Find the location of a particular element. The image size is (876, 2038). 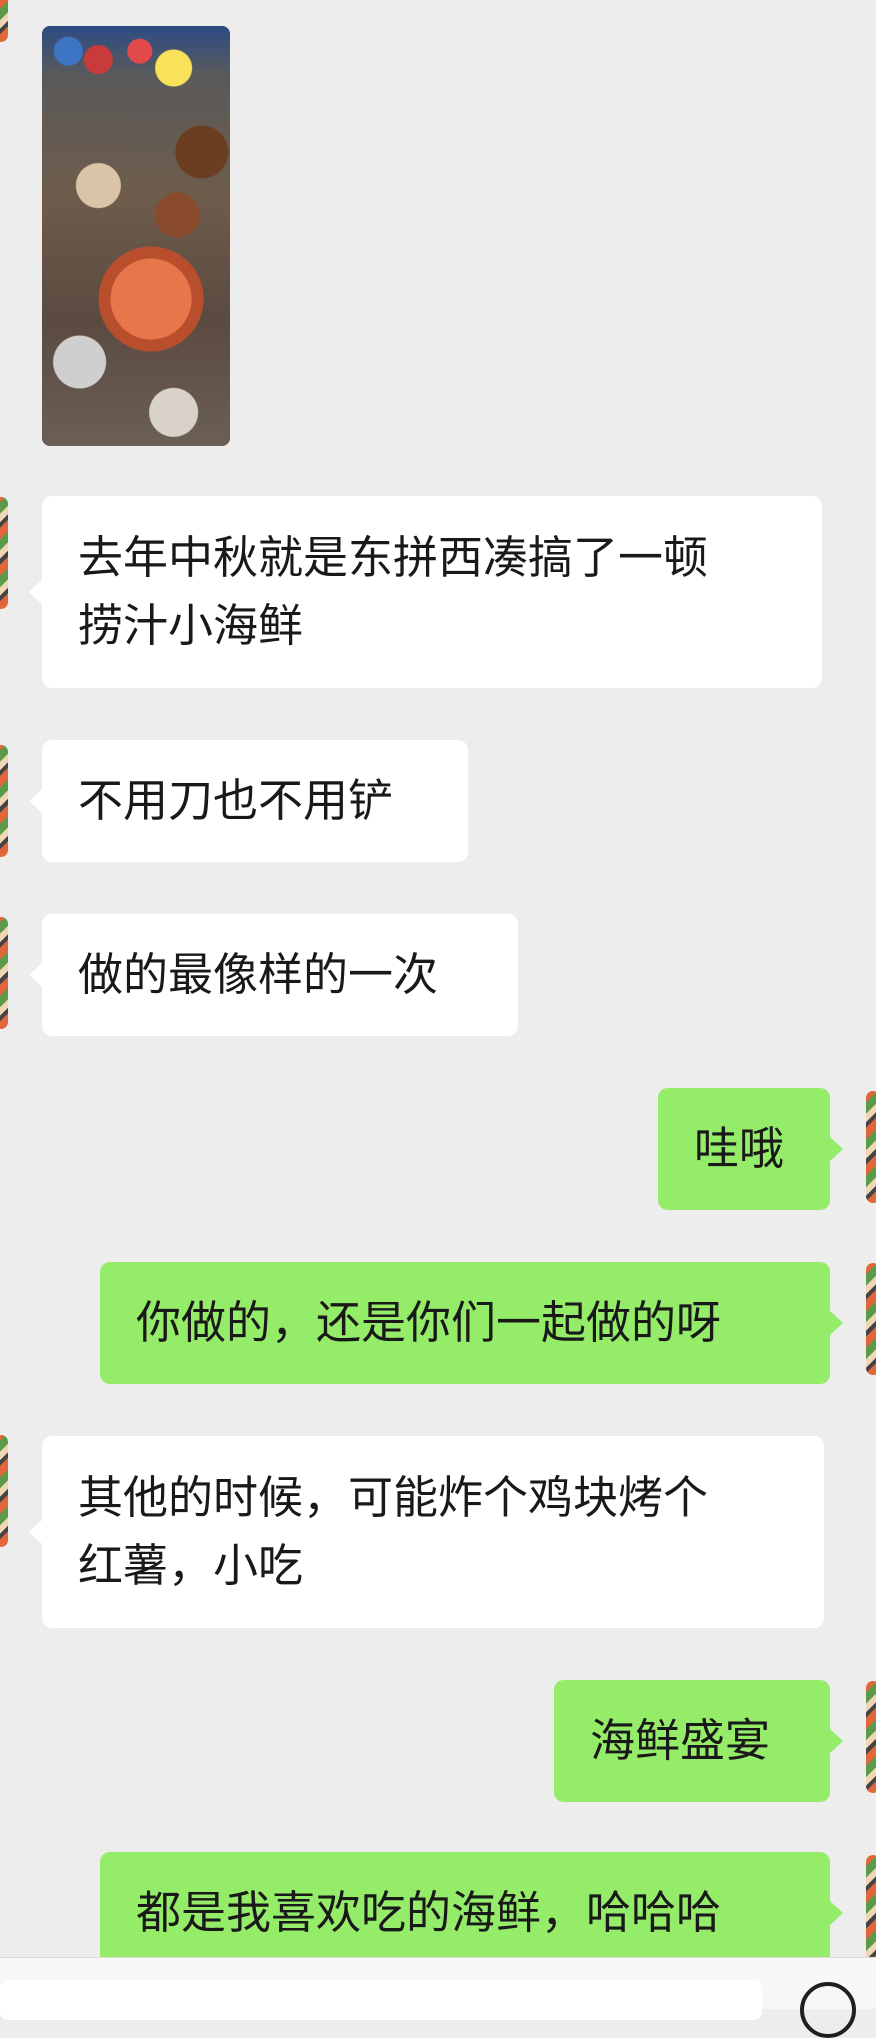

message-input is located at coordinates (381, 2000).